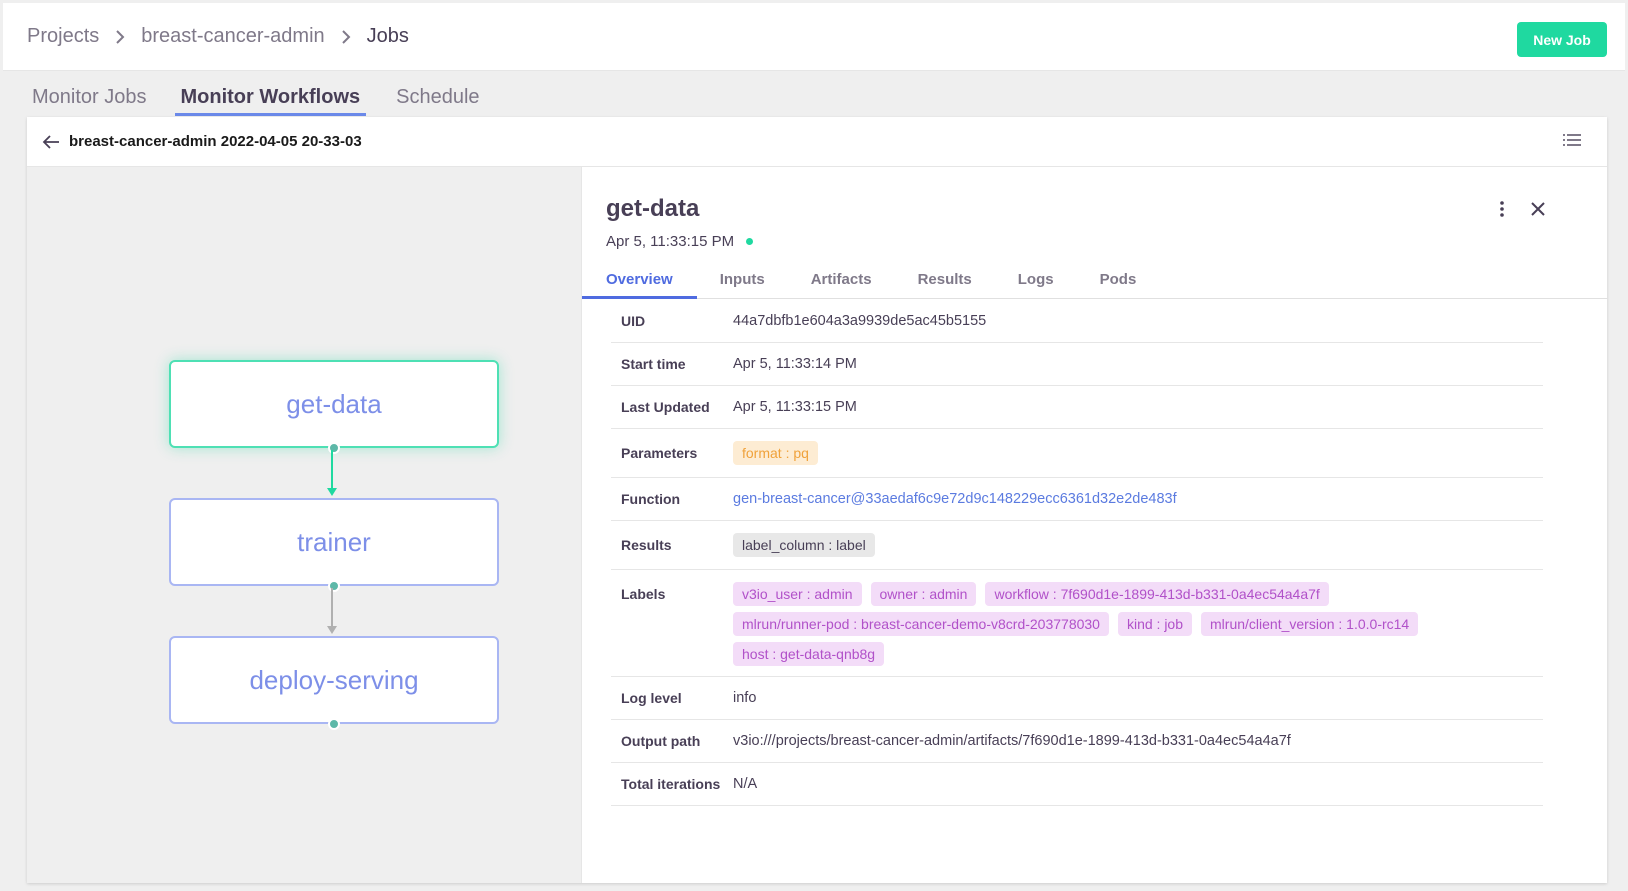 This screenshot has width=1628, height=891. What do you see at coordinates (1138, 453) in the screenshot?
I see `row-value: format : pq` at bounding box center [1138, 453].